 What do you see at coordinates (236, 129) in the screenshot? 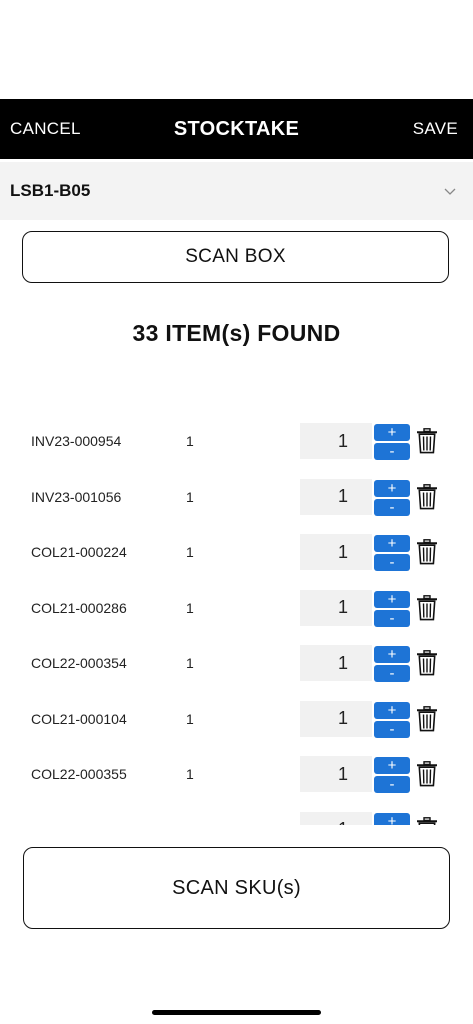
I see `top-nav-bar: CANCEL STOCKTAKE SAVE` at bounding box center [236, 129].